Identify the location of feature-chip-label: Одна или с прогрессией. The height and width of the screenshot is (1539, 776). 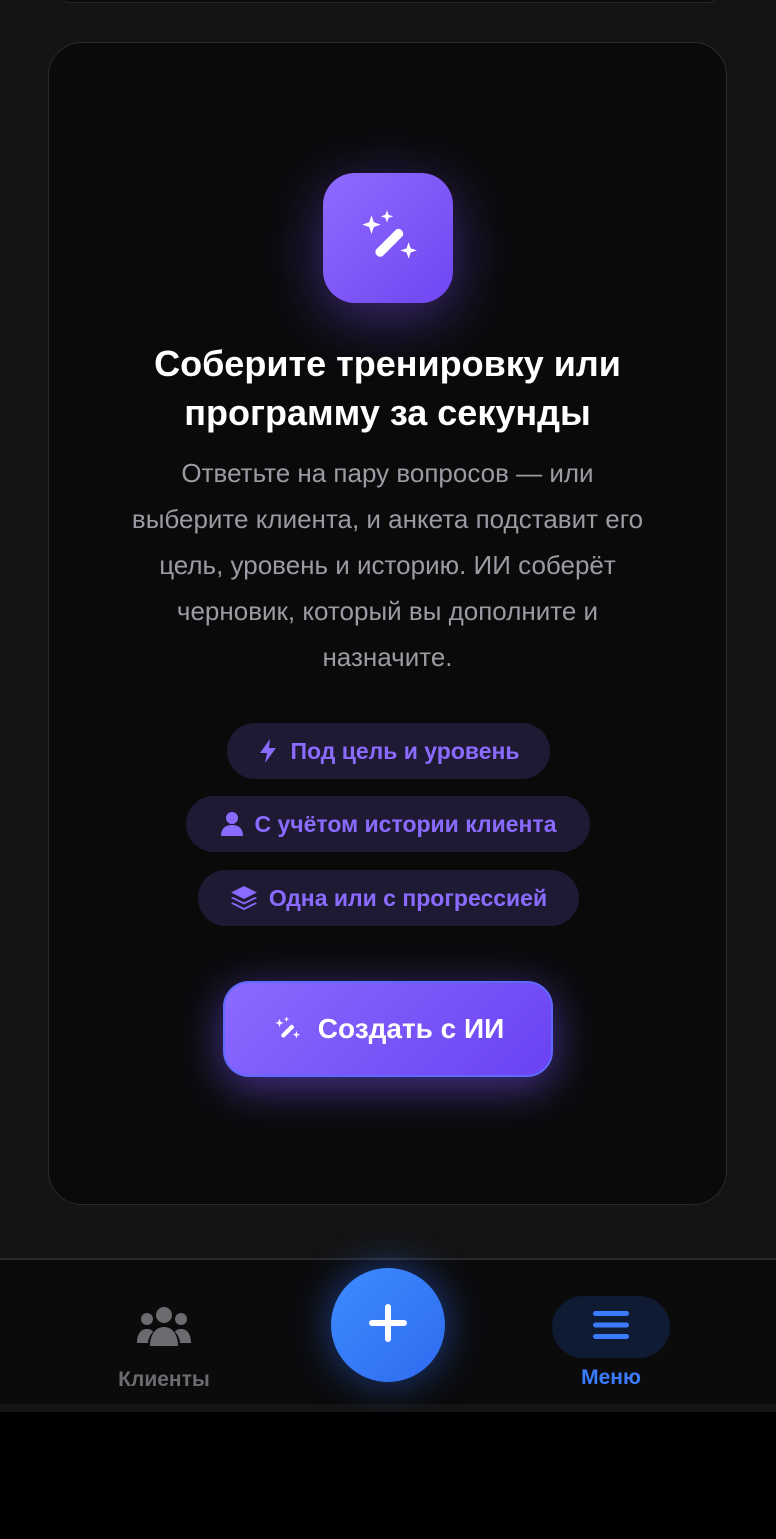
(408, 897).